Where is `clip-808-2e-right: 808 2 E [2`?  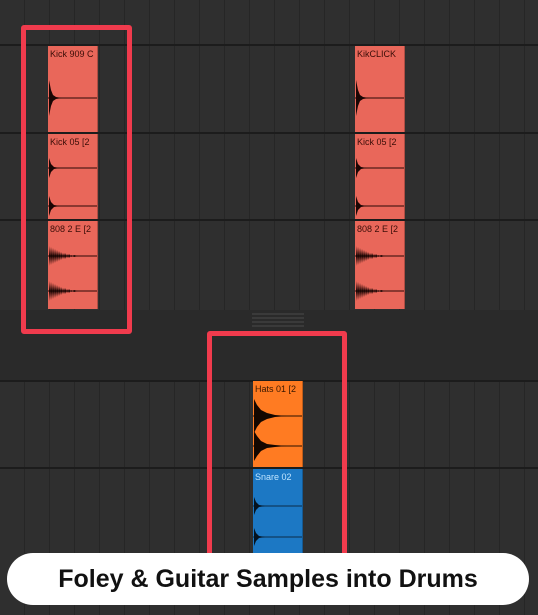
clip-808-2e-right: 808 2 E [2 is located at coordinates (380, 265).